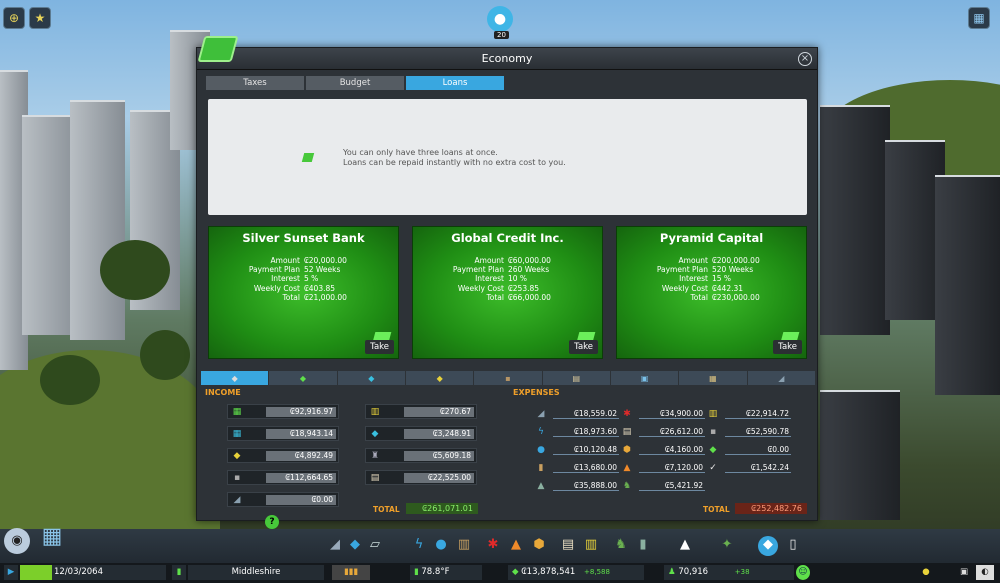  I want to click on info-views-icon: ▮▮▮, so click(351, 572).